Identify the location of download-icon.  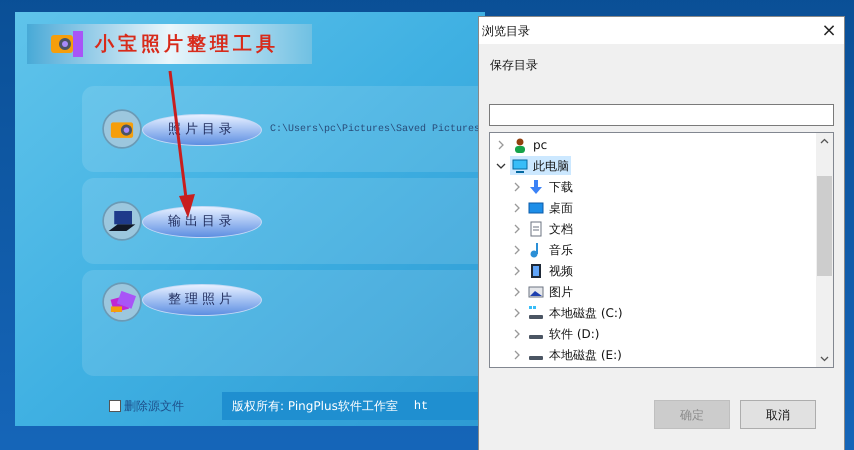
(536, 186).